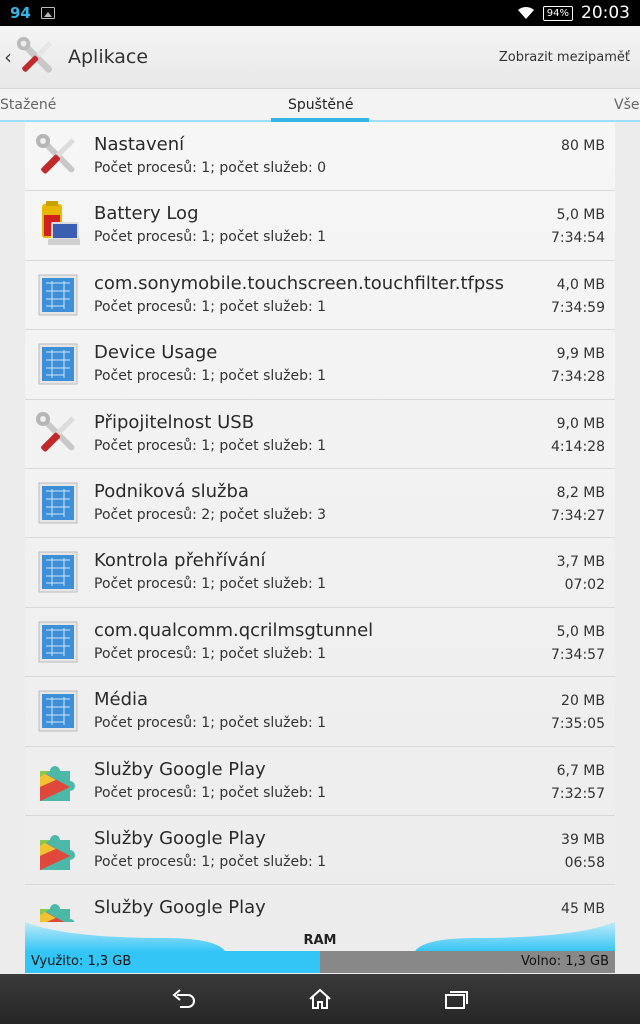  I want to click on app-name: Média, so click(121, 700).